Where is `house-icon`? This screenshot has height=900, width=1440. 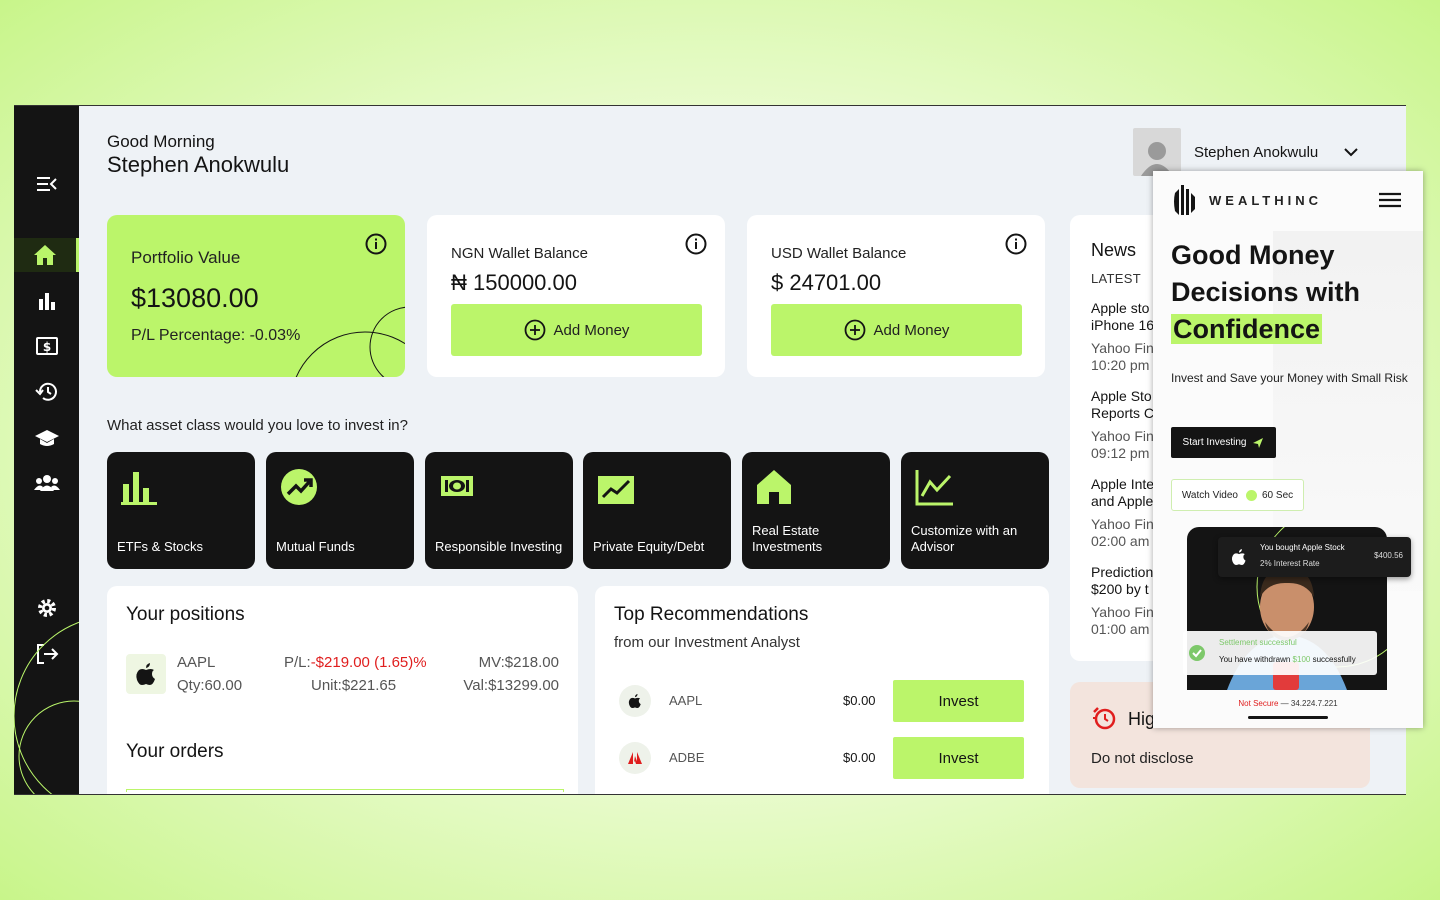 house-icon is located at coordinates (774, 487).